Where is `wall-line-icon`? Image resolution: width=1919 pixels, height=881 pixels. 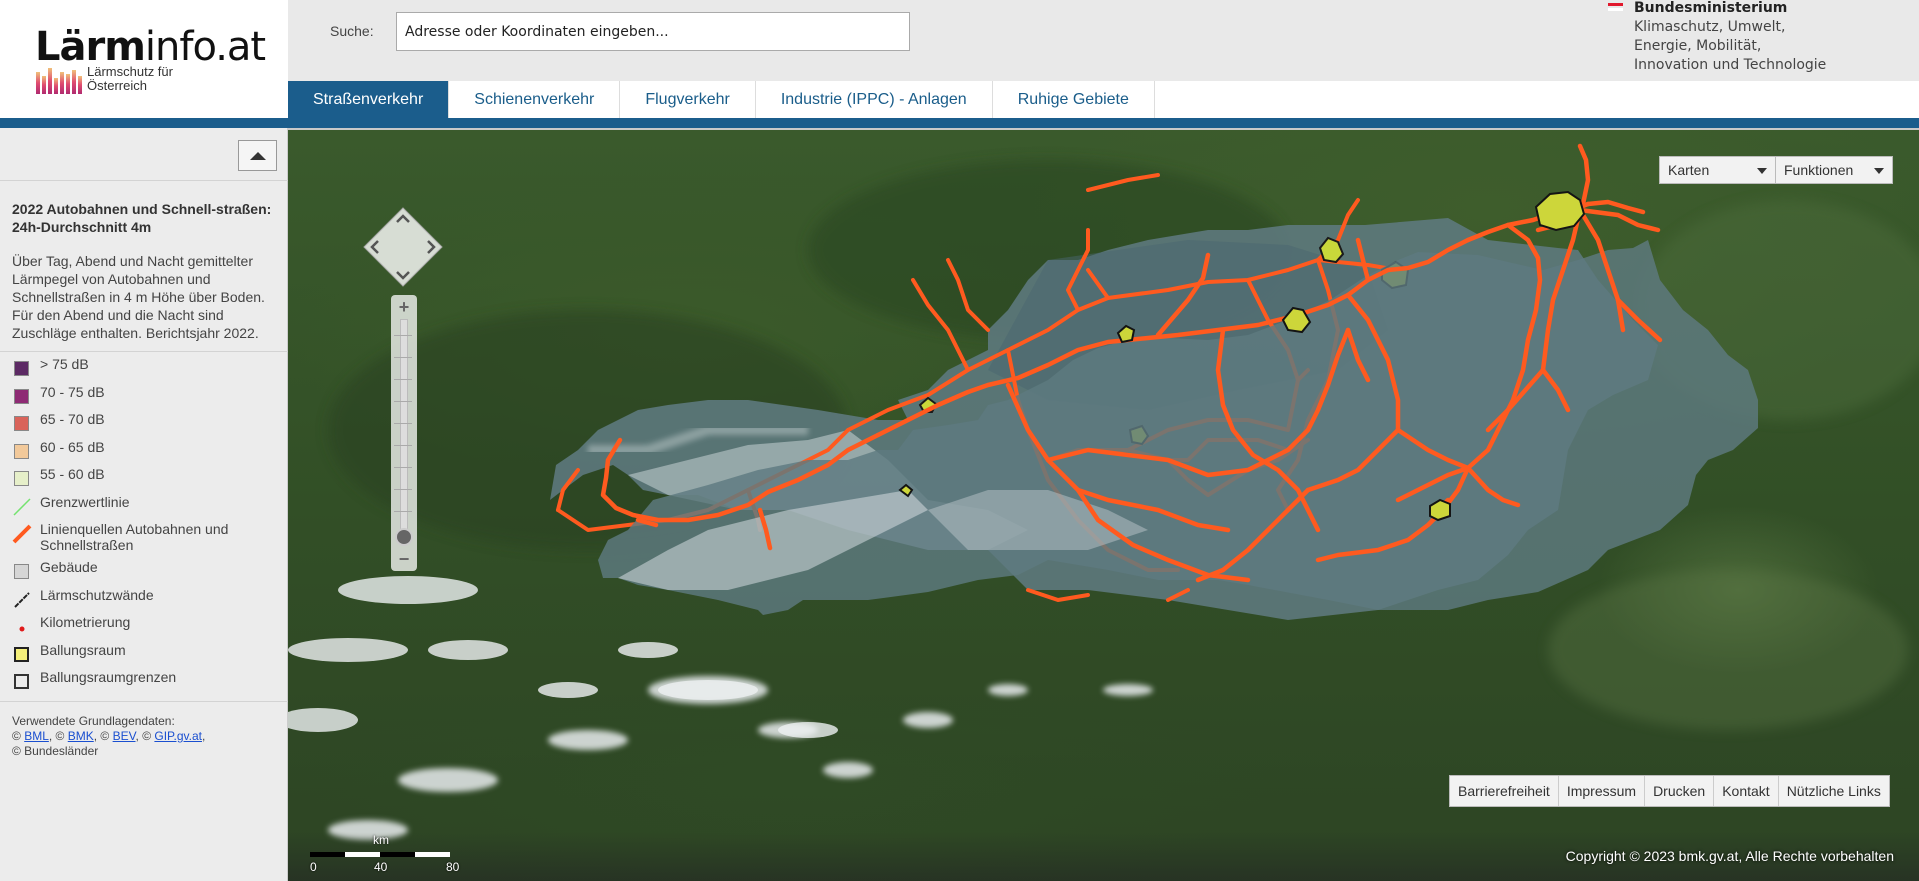
wall-line-icon is located at coordinates (22, 600).